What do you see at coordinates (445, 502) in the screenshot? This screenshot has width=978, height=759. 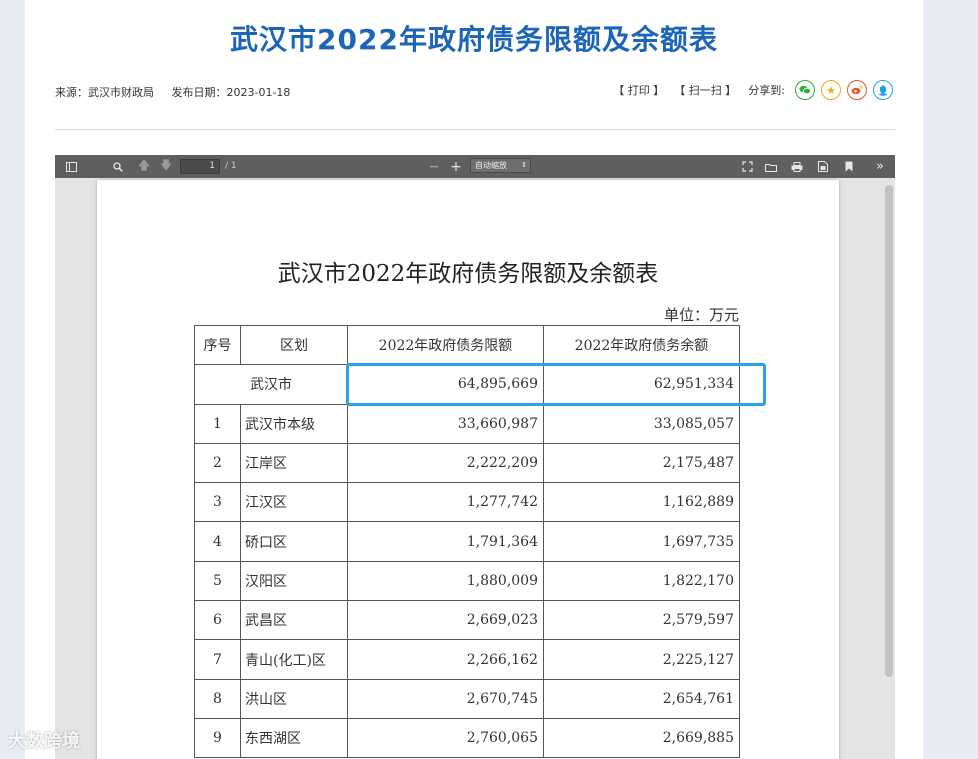 I see `row-limit: 1,277,742` at bounding box center [445, 502].